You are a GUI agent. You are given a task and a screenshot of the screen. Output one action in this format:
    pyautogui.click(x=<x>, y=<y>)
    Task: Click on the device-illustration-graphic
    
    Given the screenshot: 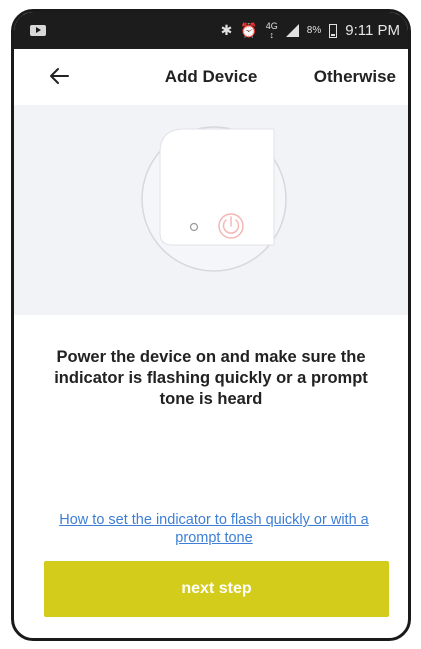 What is the action you would take?
    pyautogui.click(x=214, y=199)
    